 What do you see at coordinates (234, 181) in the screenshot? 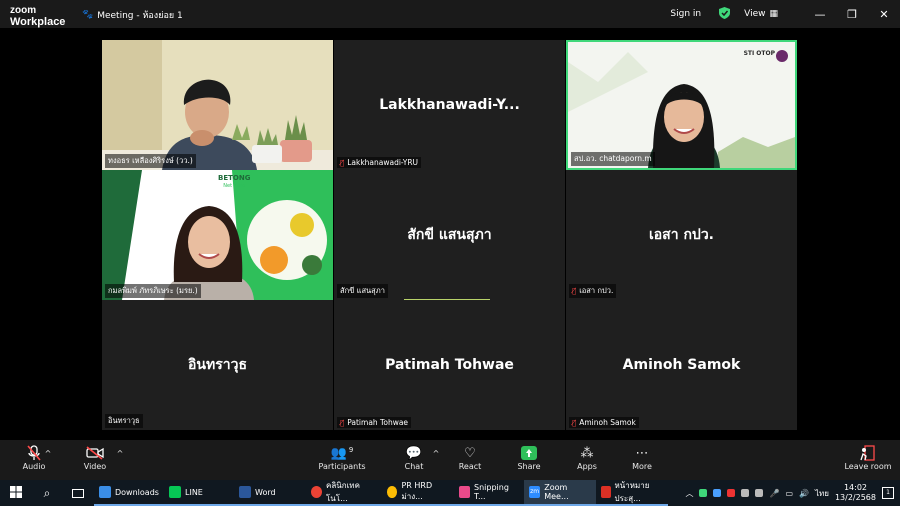
I see `banner-betong-text: BETONG Net Zero` at bounding box center [234, 181].